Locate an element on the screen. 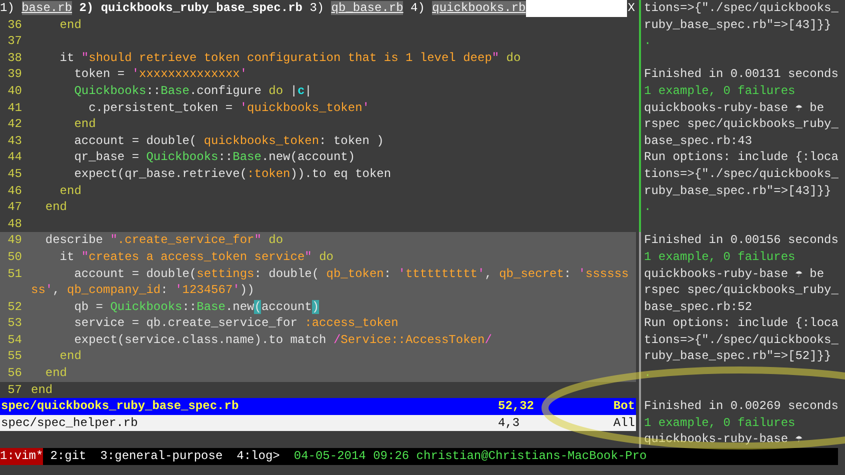  line-number: 39 is located at coordinates (14, 74).